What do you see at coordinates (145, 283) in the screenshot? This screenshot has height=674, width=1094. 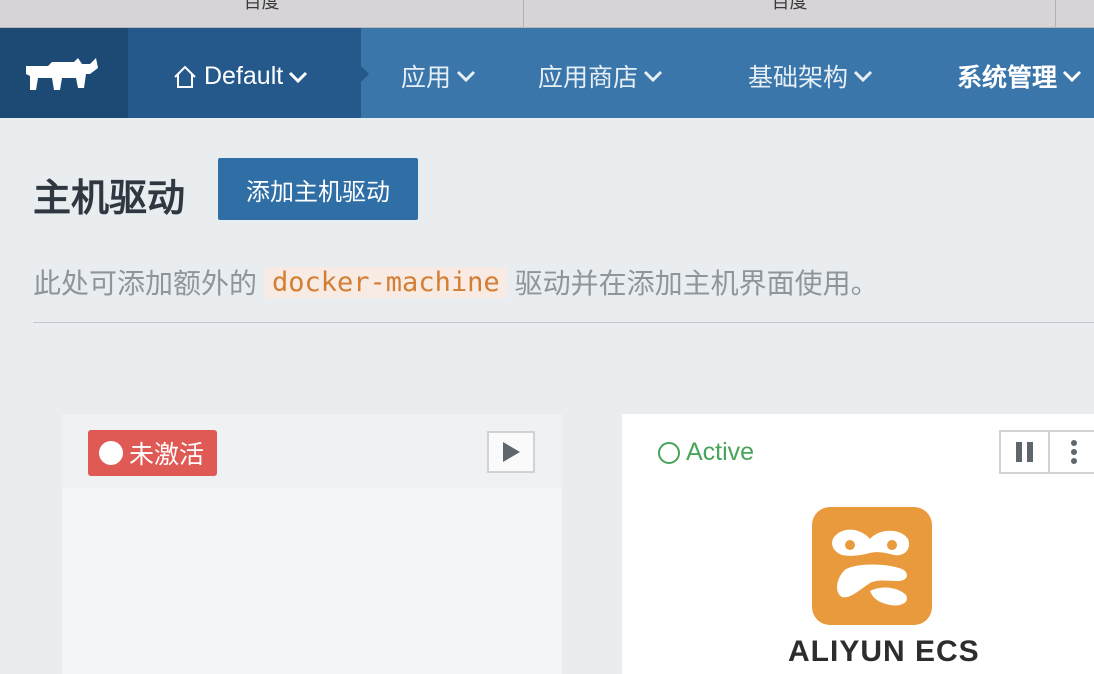 I see `description-prefix: 此处可添加额外的` at bounding box center [145, 283].